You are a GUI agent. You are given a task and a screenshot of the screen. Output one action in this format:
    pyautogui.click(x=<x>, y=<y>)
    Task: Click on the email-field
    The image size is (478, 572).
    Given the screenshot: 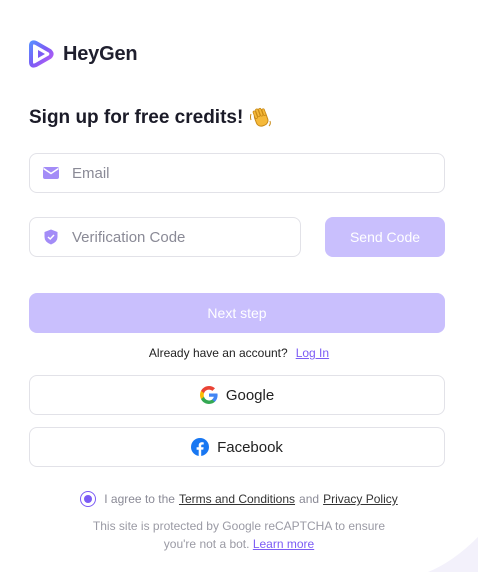 What is the action you would take?
    pyautogui.click(x=237, y=173)
    